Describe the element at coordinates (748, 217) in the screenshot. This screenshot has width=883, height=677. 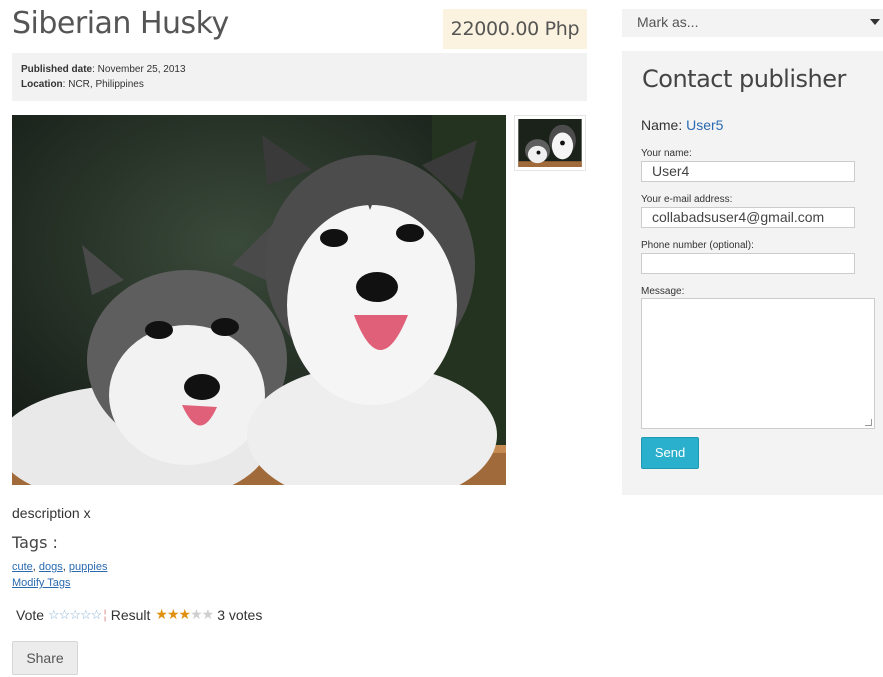
I see `email-field: collabadsuser4@gmail.com` at that location.